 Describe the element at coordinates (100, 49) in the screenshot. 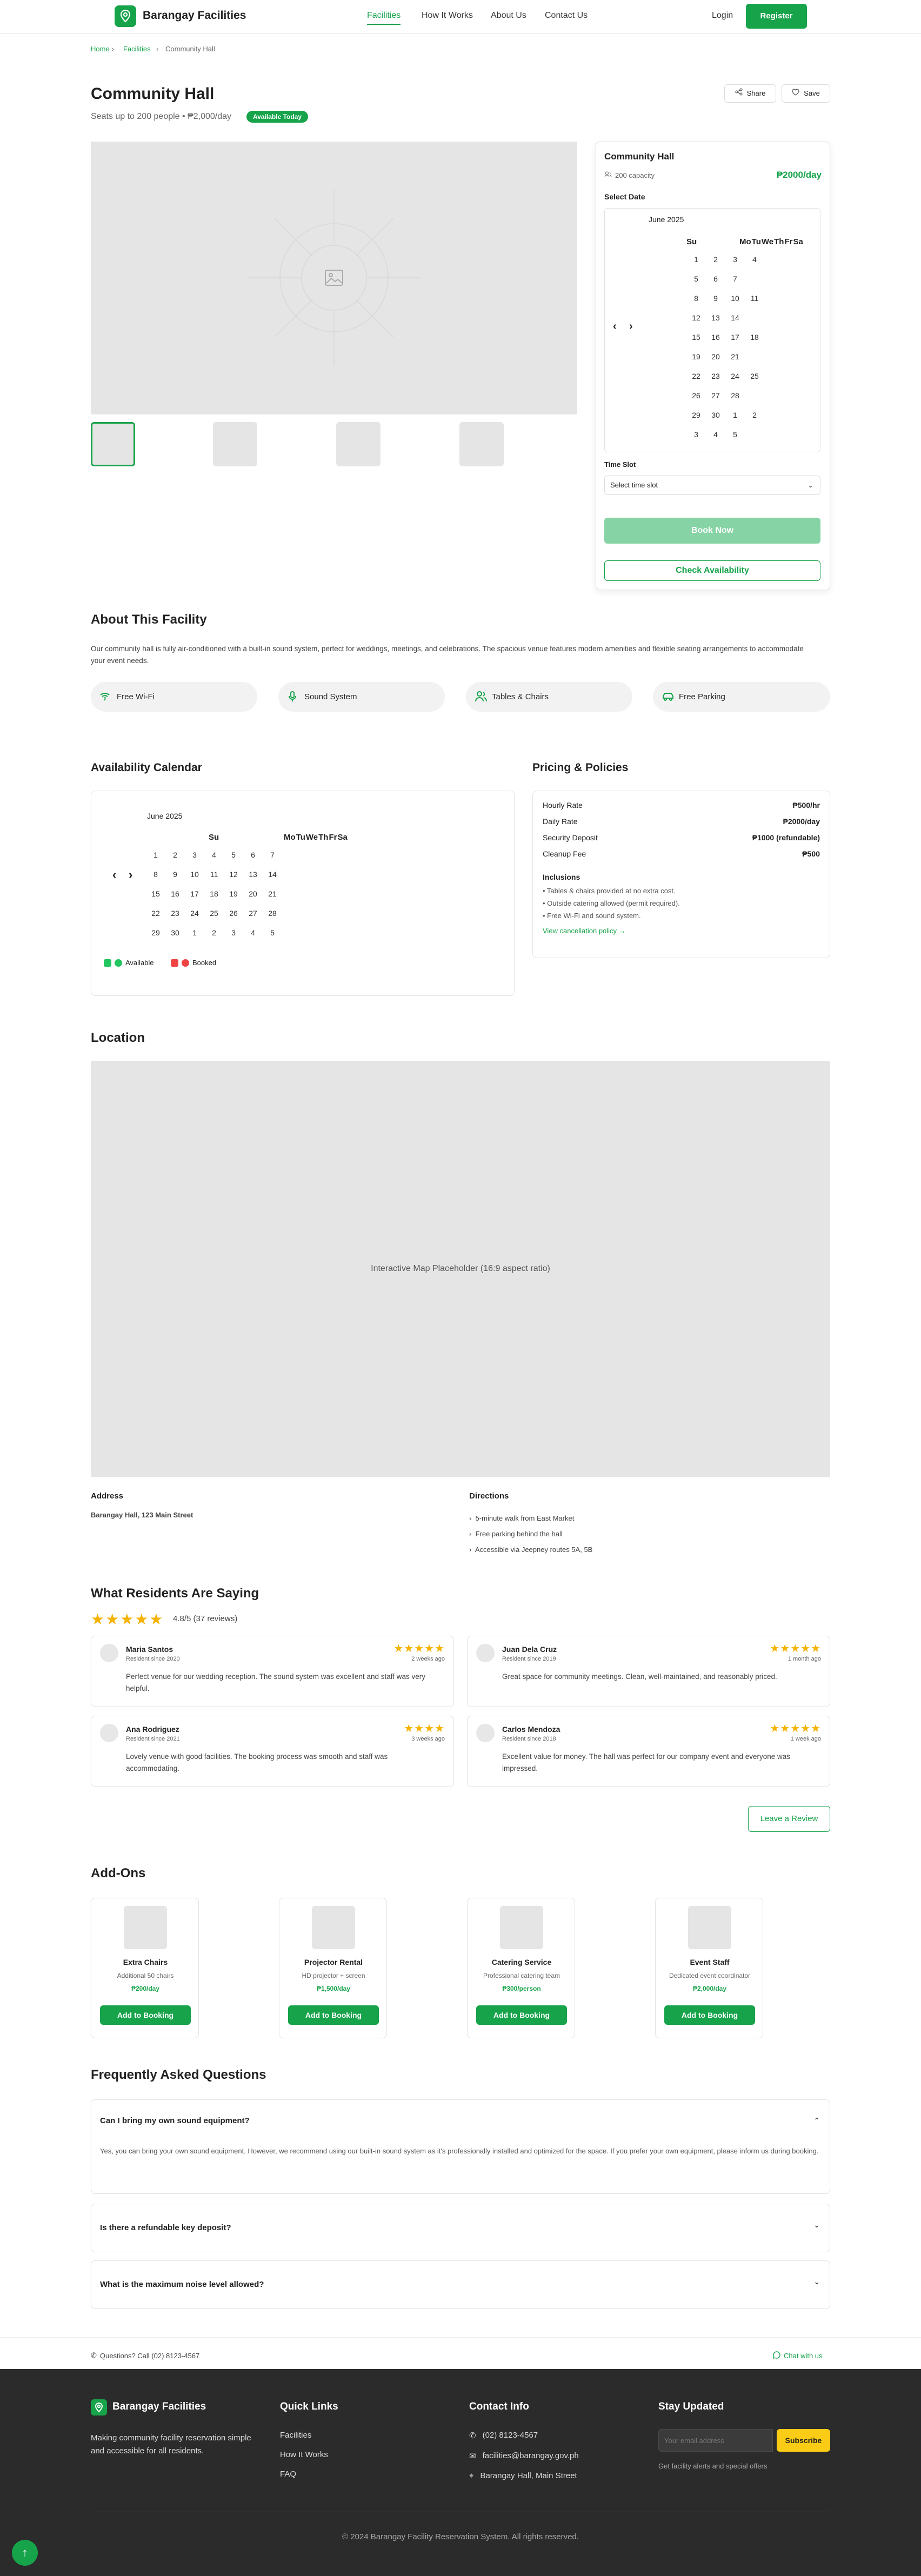

I see `breadcrumb-home: Home` at that location.